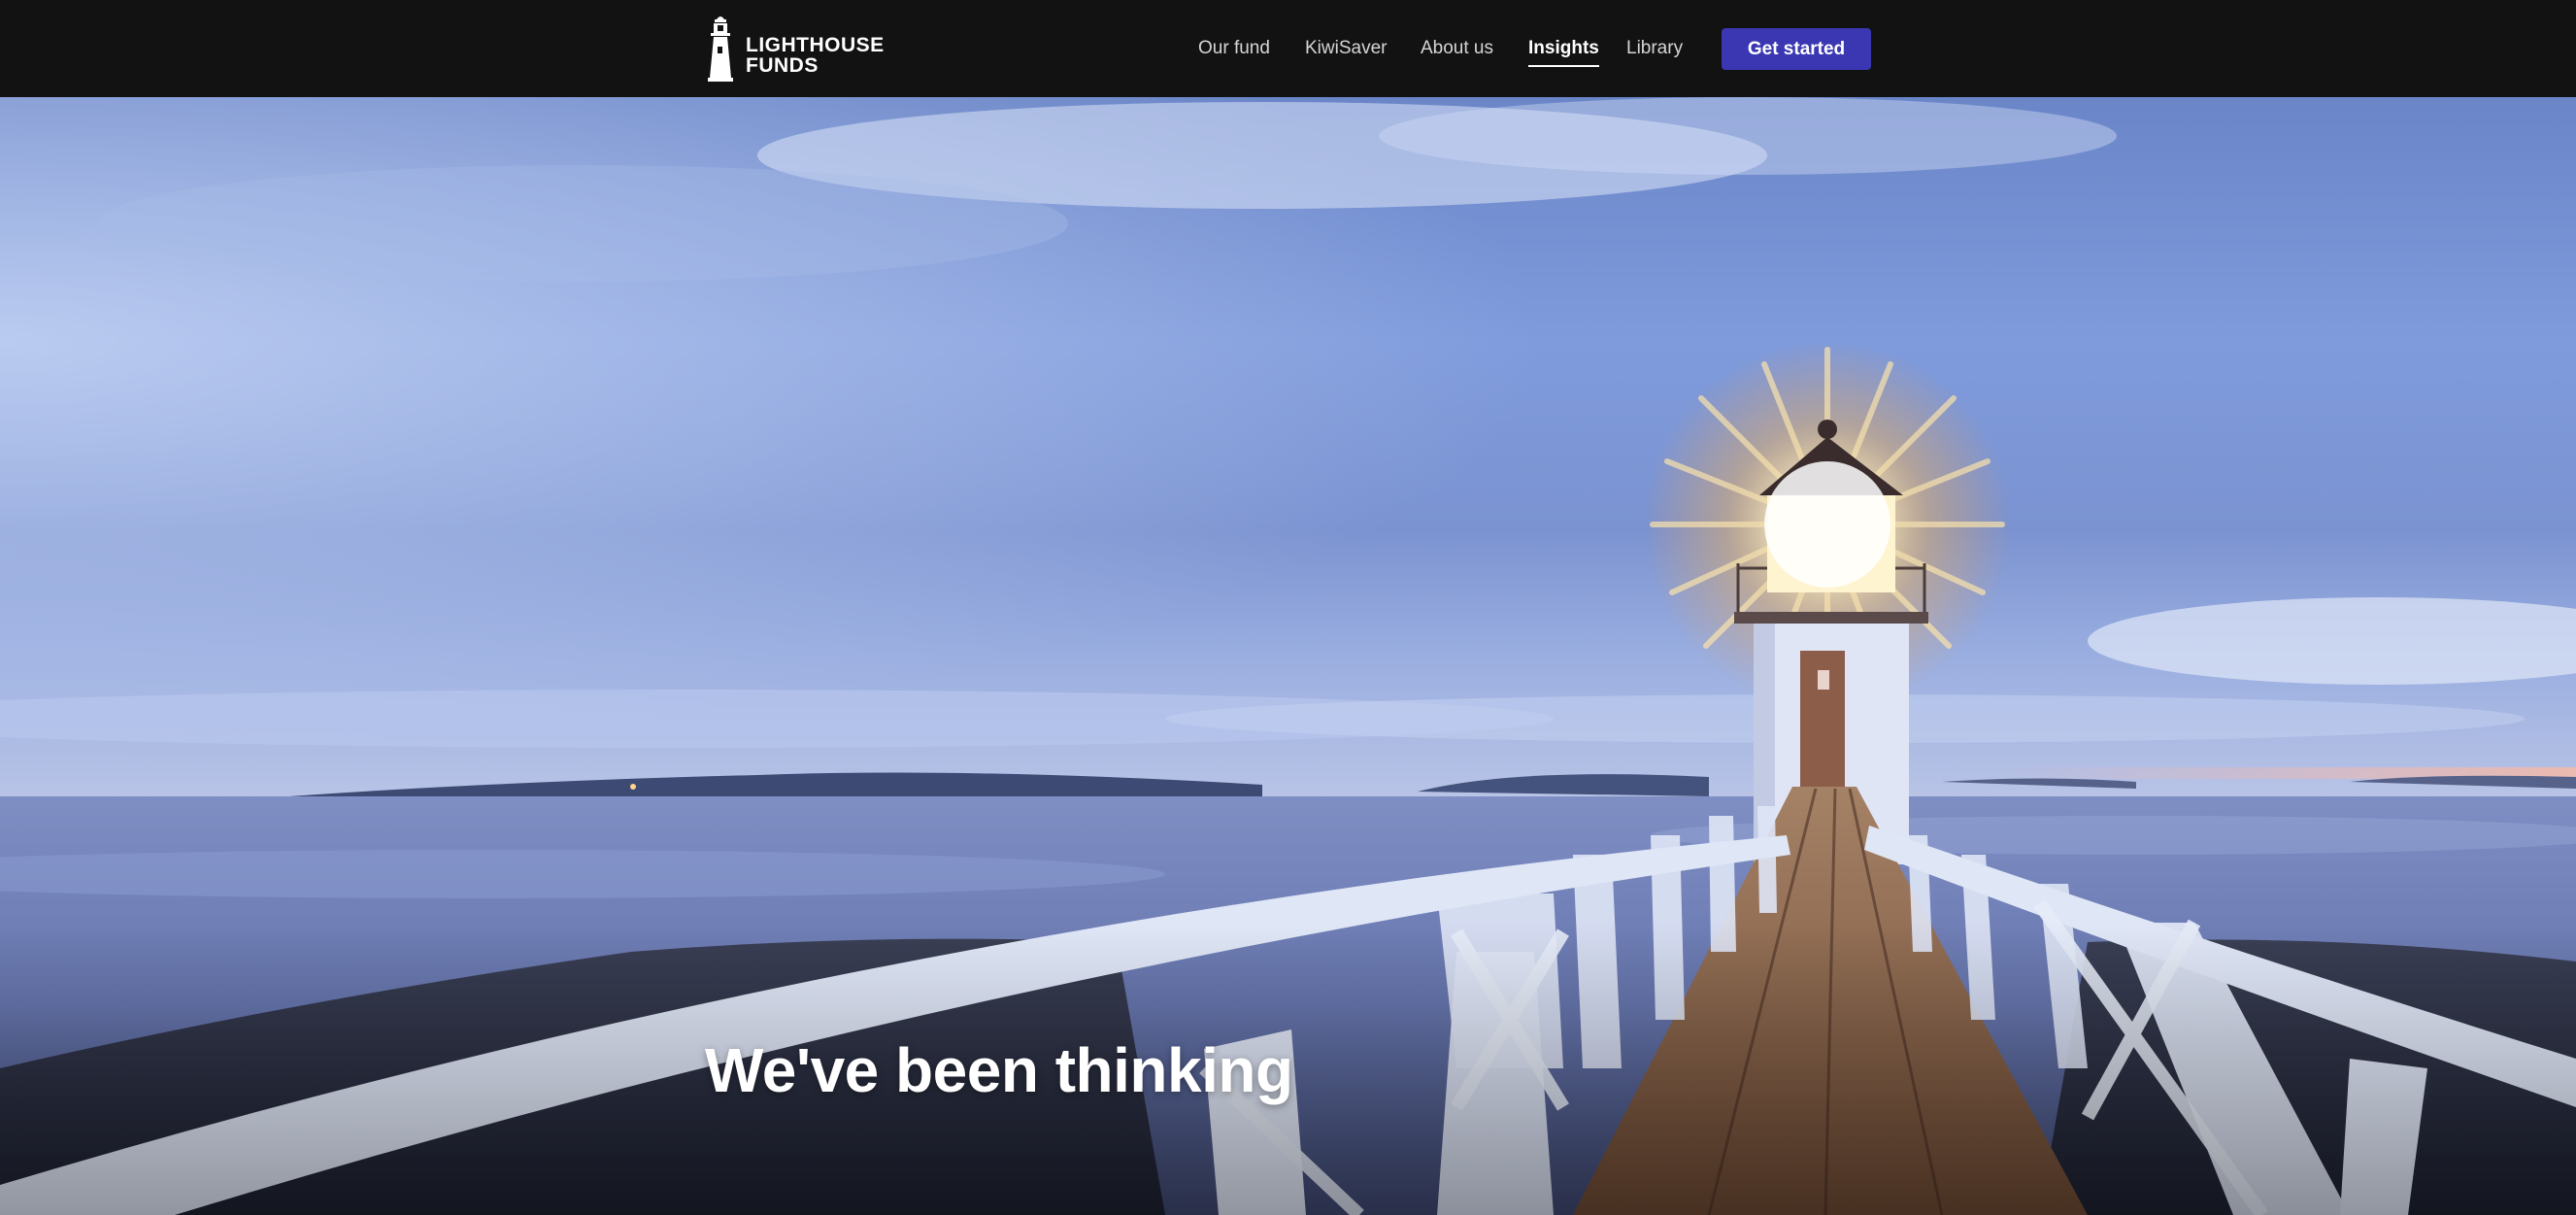 This screenshot has height=1215, width=2576. What do you see at coordinates (1564, 48) in the screenshot?
I see `nav-link-insights-label: Insights` at bounding box center [1564, 48].